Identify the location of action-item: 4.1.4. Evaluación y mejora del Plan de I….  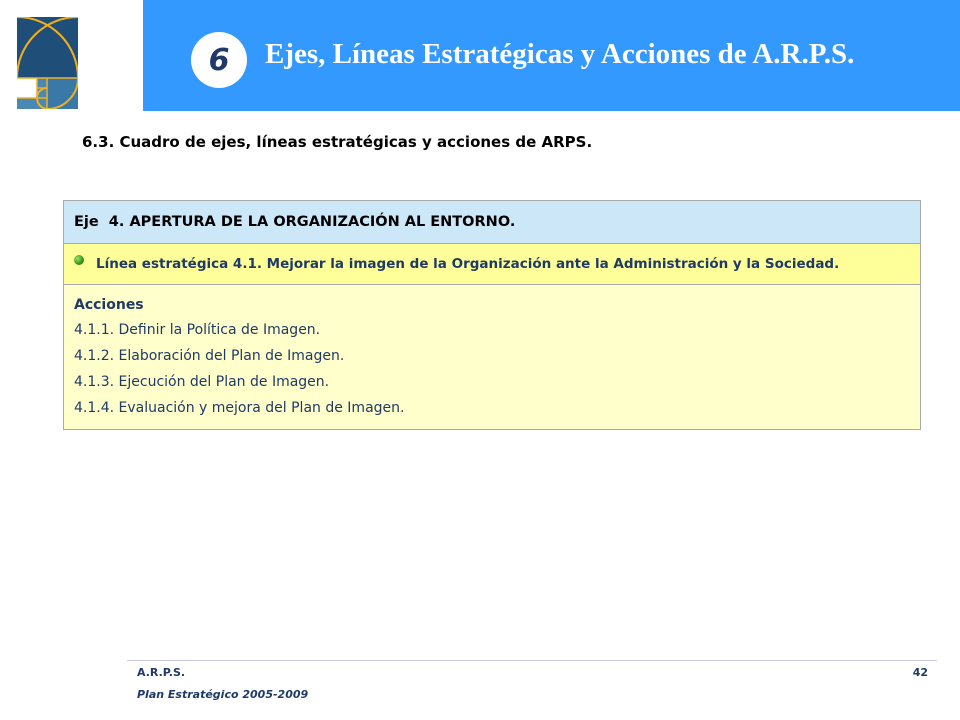
(239, 408).